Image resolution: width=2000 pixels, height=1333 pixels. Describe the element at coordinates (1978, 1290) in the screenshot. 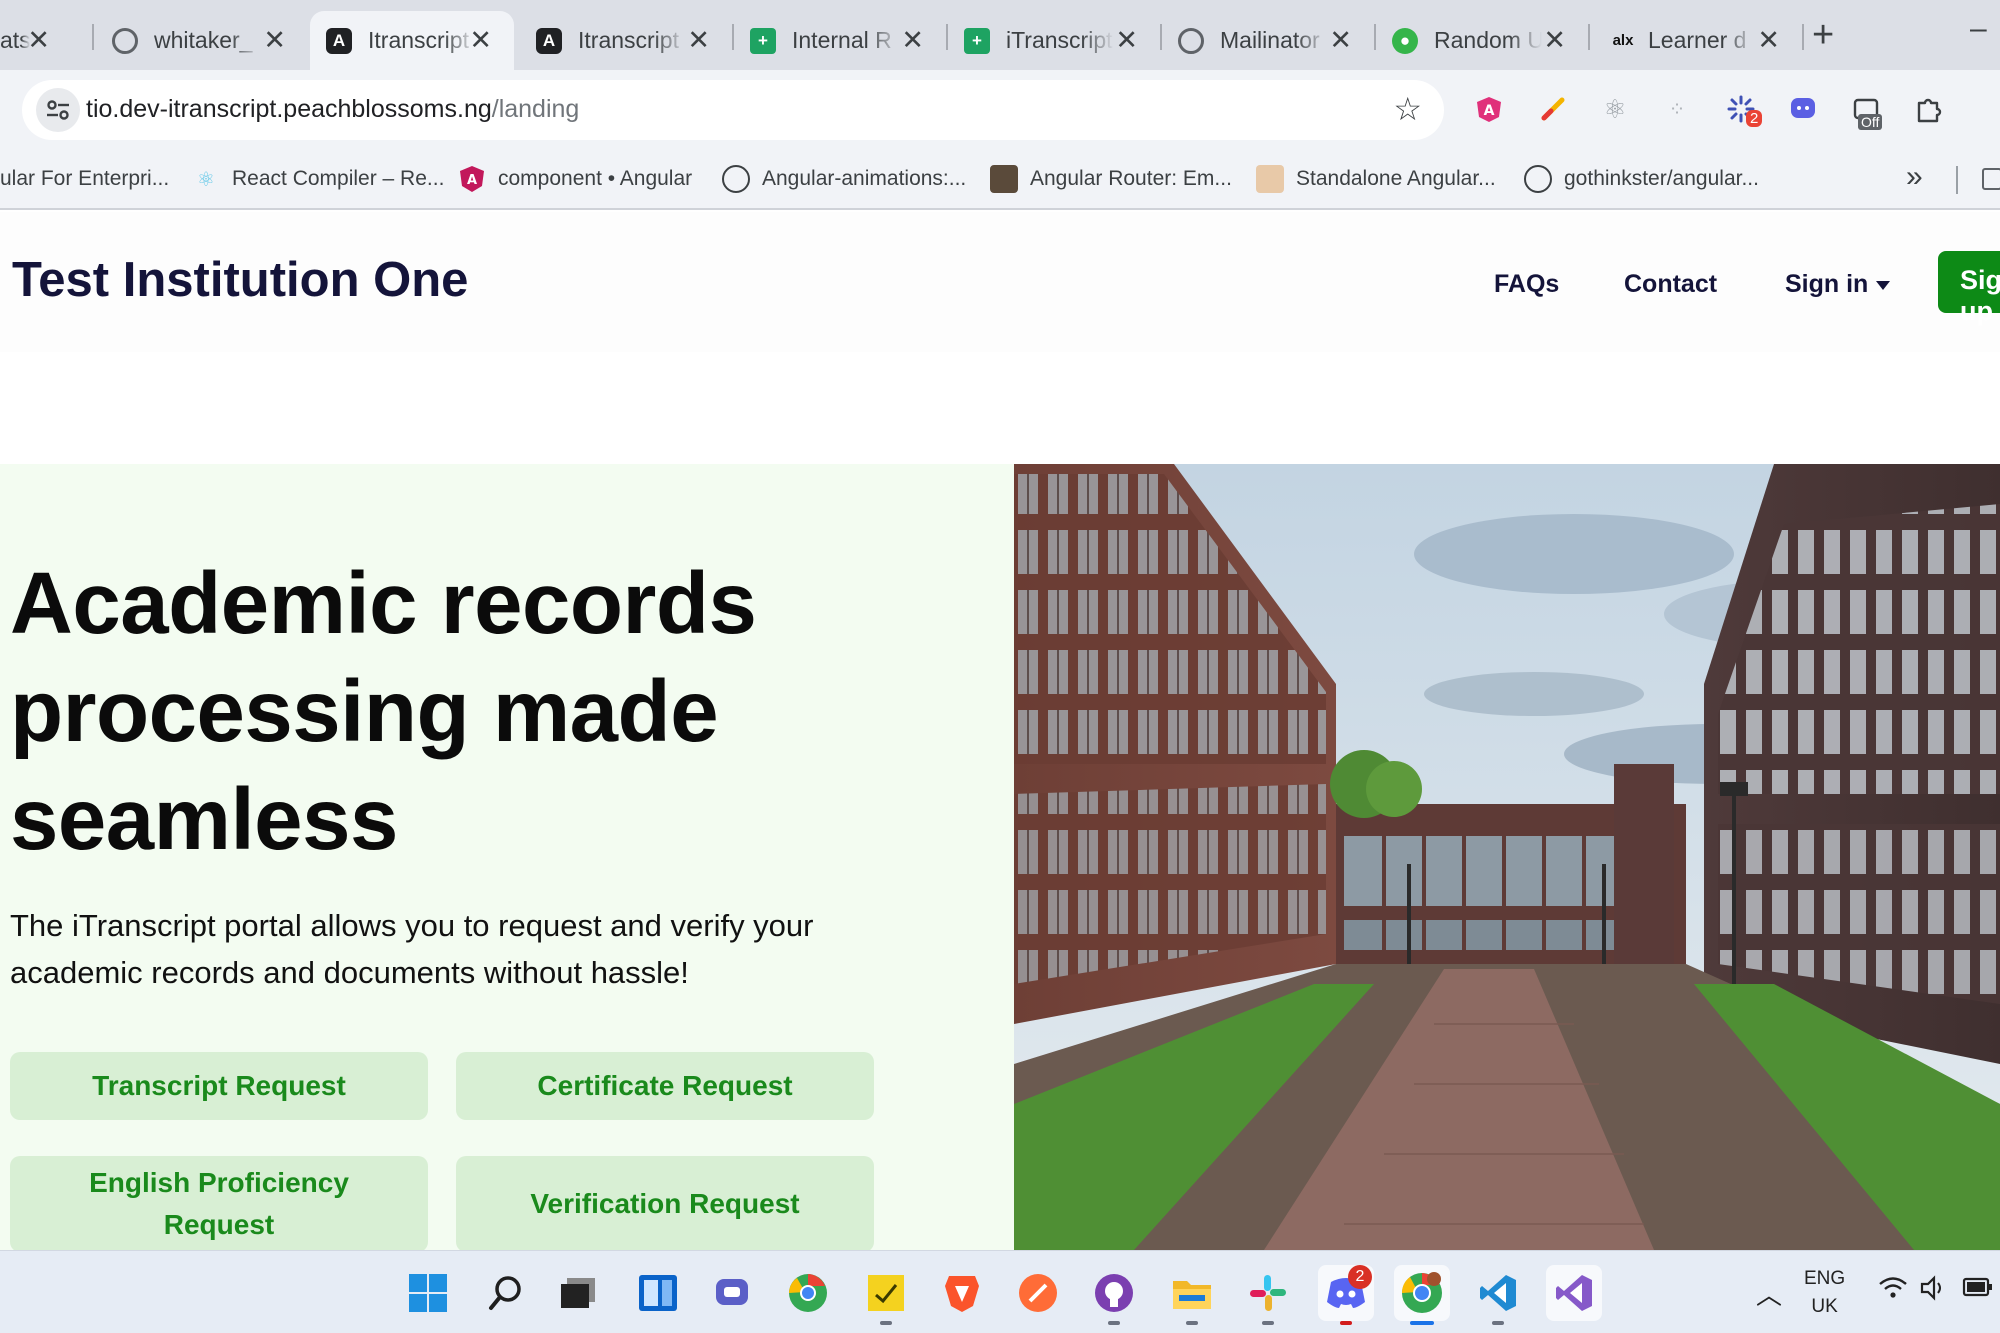

I see `battery-icon` at that location.